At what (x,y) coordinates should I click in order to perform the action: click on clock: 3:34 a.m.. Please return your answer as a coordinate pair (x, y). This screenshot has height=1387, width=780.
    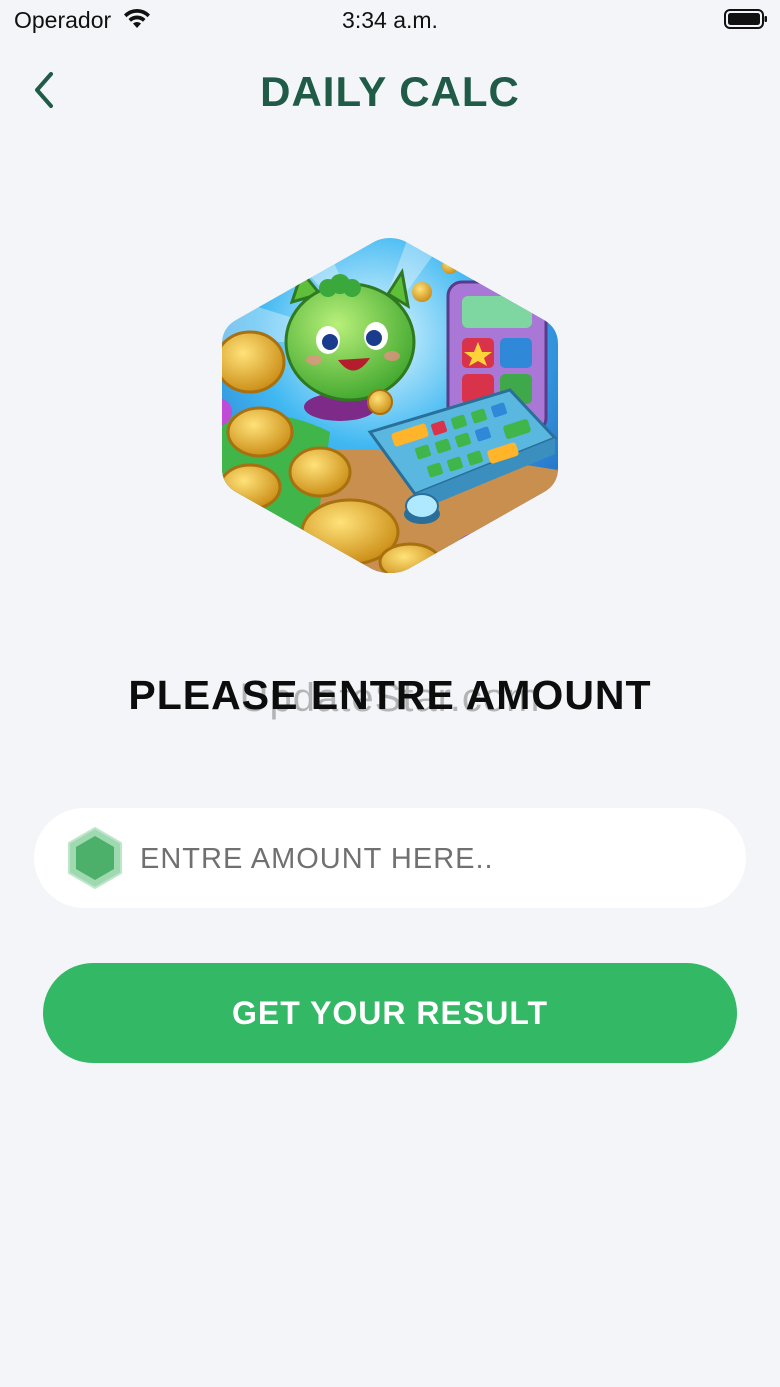
    Looking at the image, I should click on (390, 20).